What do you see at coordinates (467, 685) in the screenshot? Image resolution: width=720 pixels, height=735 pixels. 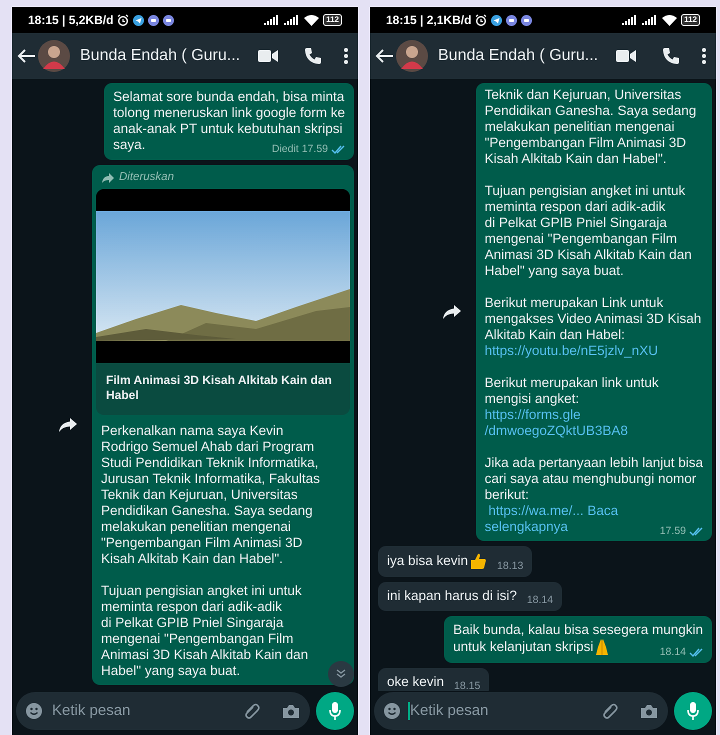 I see `message-time: 18.15` at bounding box center [467, 685].